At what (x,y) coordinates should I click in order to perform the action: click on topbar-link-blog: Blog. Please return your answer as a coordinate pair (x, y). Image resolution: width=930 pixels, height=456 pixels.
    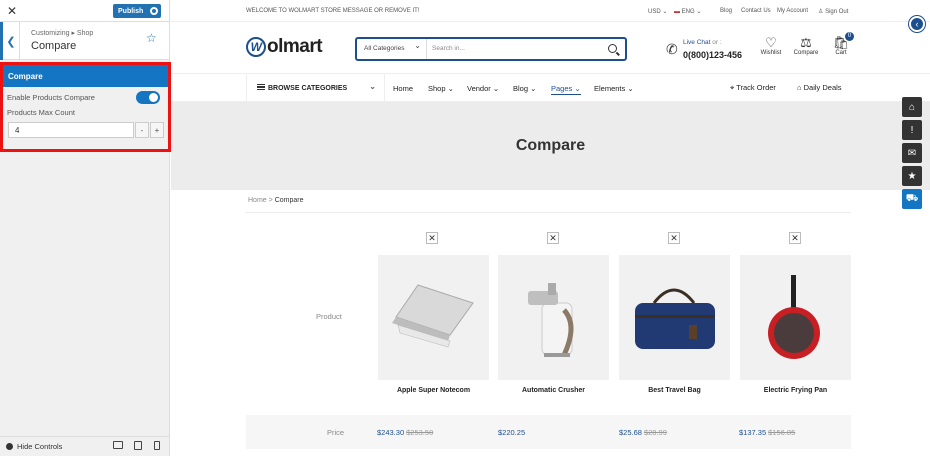
    Looking at the image, I should click on (726, 11).